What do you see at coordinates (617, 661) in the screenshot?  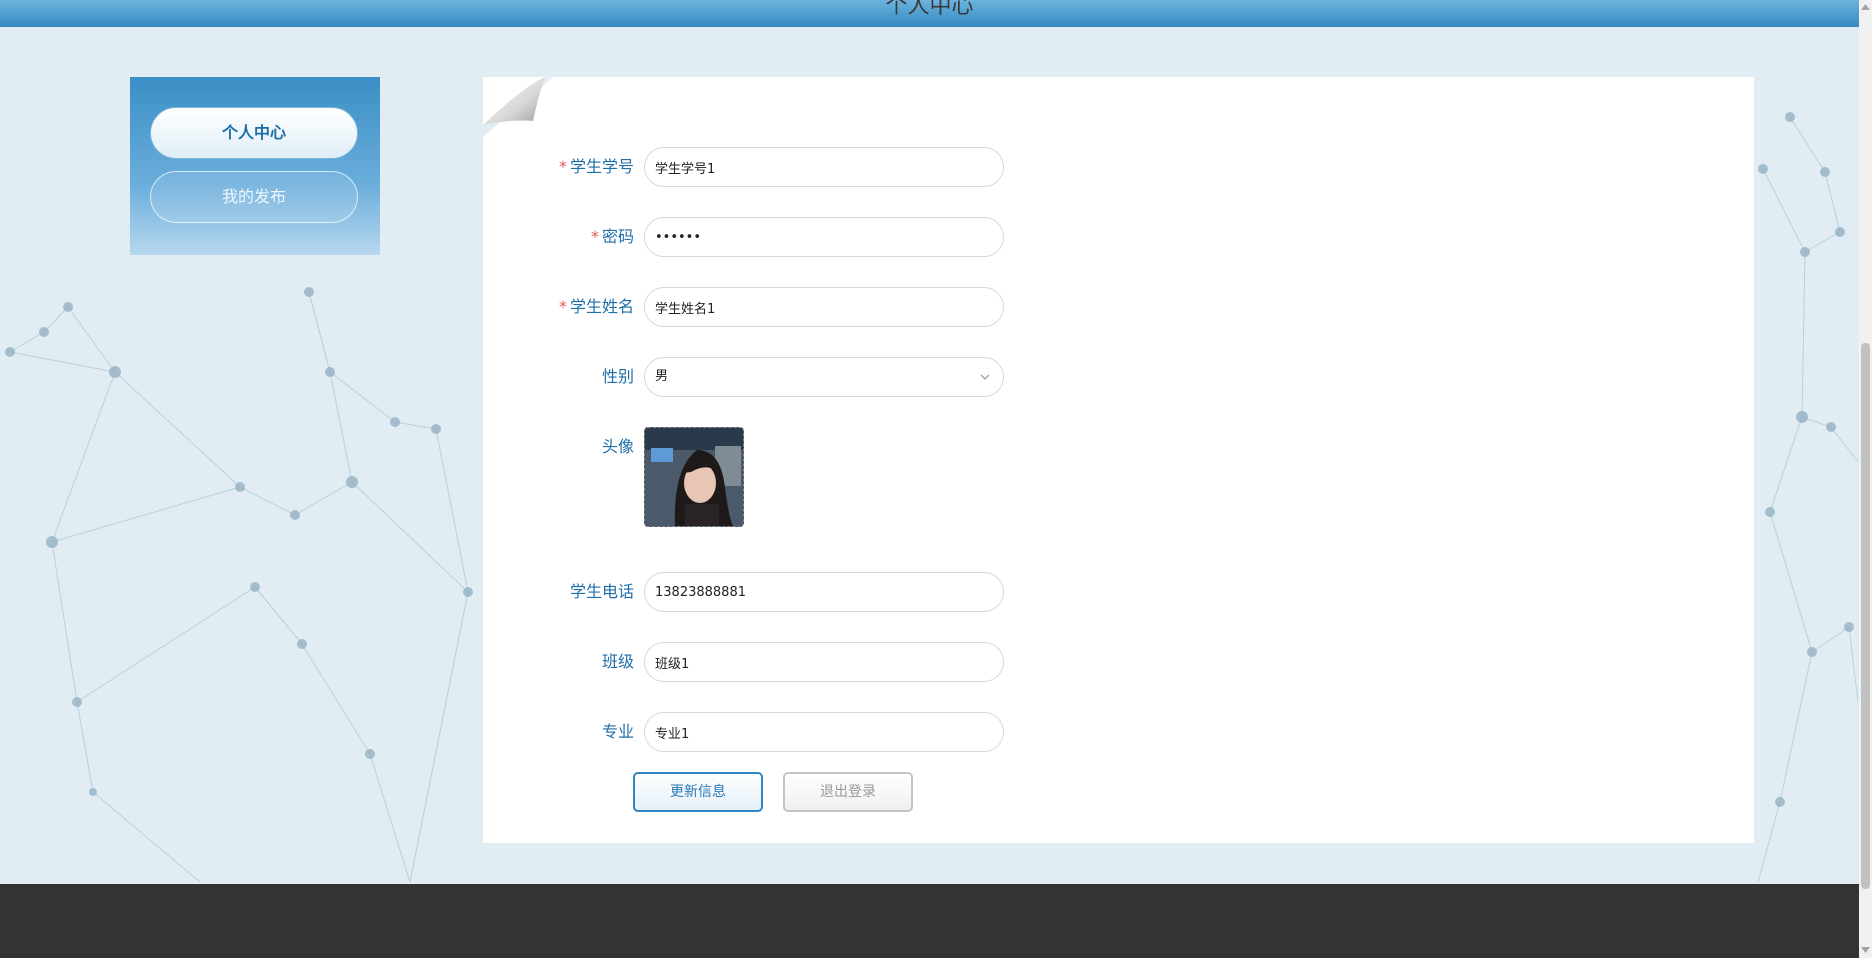 I see `class-label: 班级` at bounding box center [617, 661].